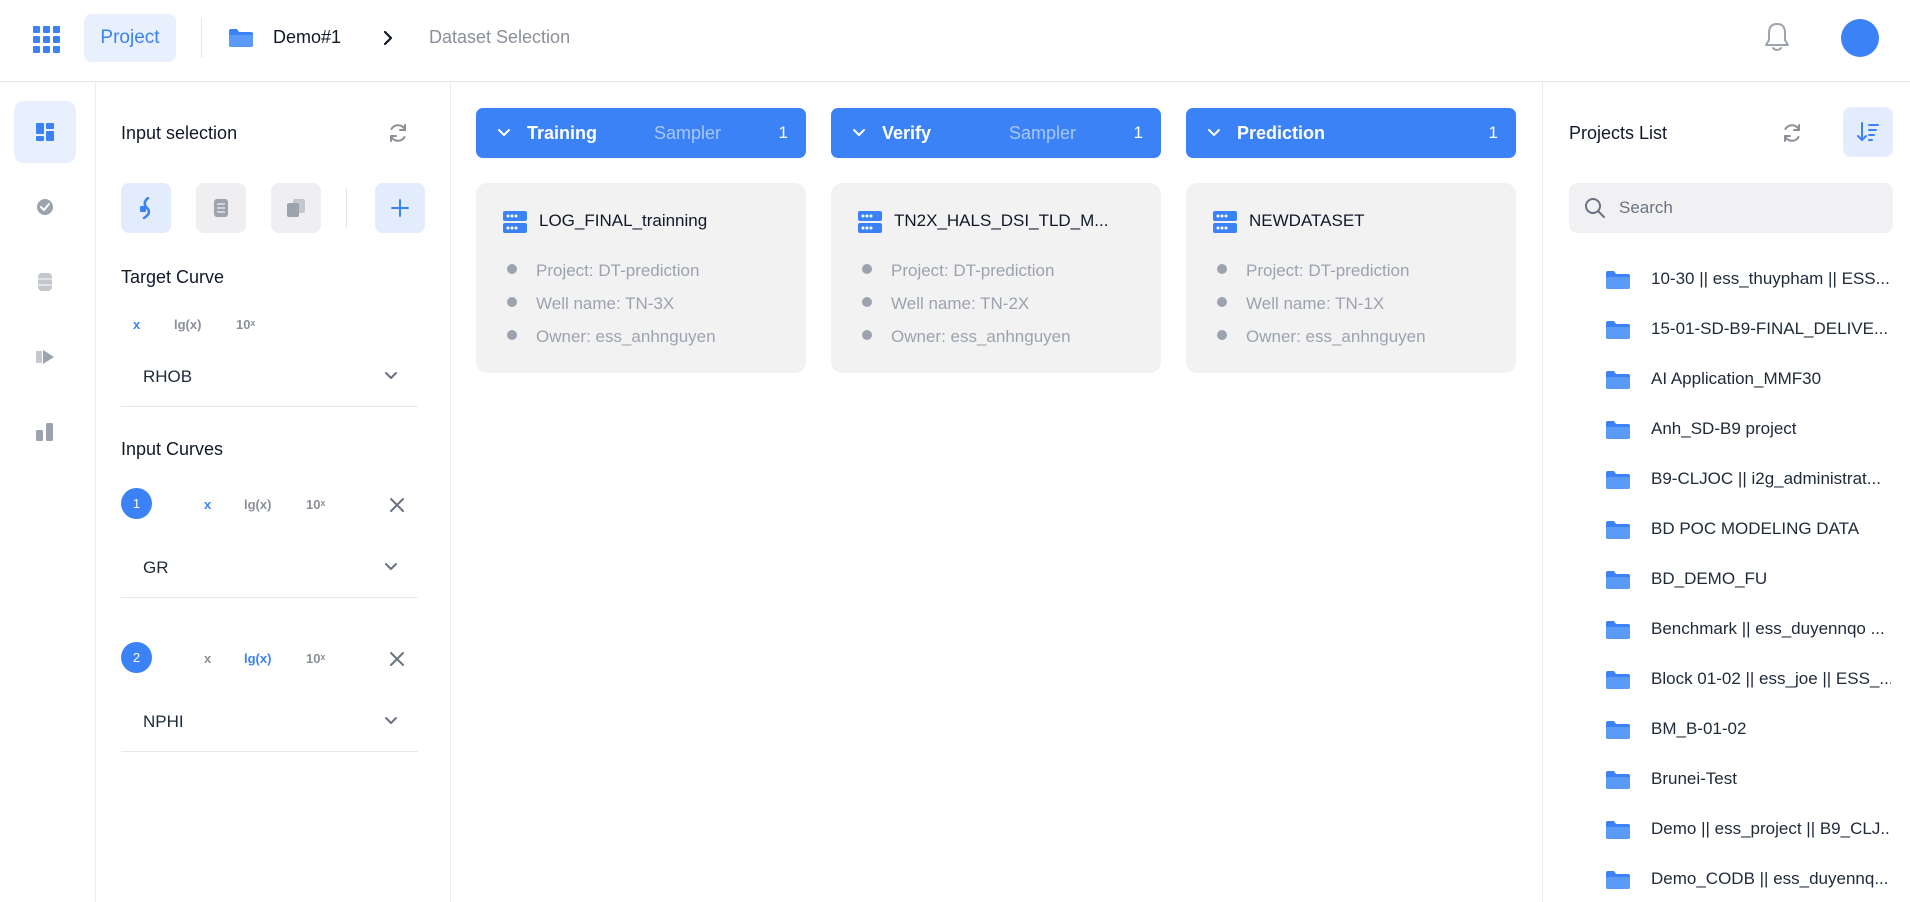  Describe the element at coordinates (172, 449) in the screenshot. I see `input-curves-label: Input Curves` at that location.